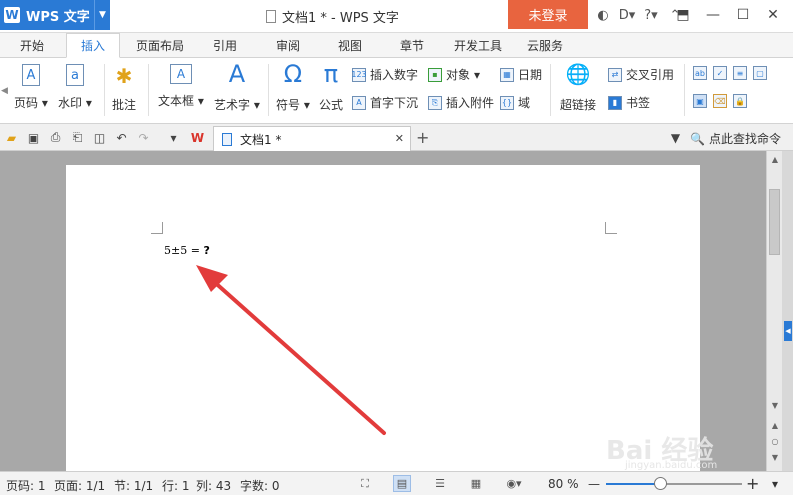  I want to click on tab-review: 审阅, so click(288, 45).